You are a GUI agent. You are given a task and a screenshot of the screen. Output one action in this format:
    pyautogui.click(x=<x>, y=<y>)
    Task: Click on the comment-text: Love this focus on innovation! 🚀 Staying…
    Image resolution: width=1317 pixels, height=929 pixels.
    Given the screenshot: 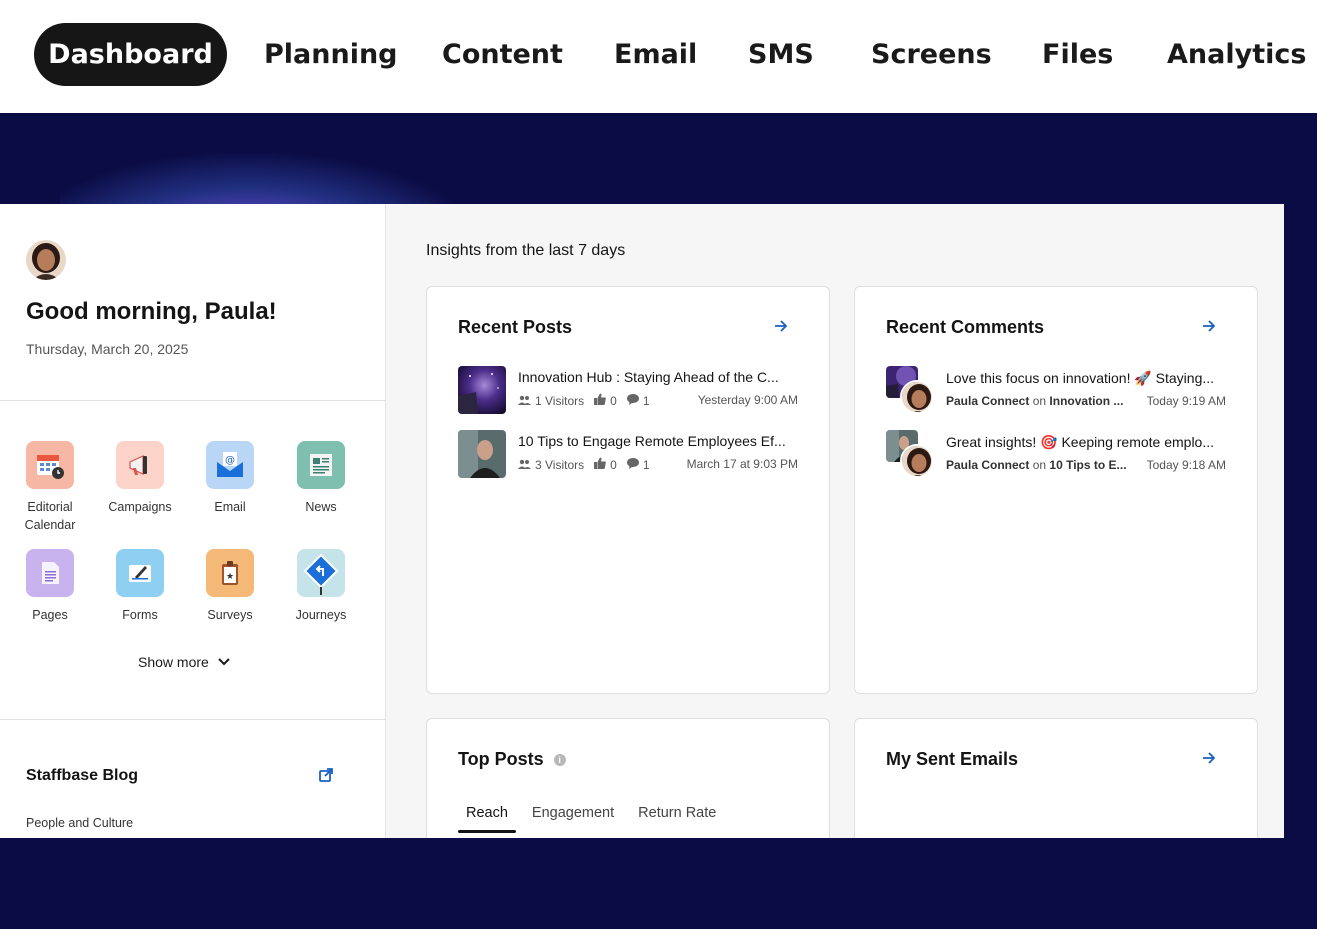 What is the action you would take?
    pyautogui.click(x=1080, y=378)
    